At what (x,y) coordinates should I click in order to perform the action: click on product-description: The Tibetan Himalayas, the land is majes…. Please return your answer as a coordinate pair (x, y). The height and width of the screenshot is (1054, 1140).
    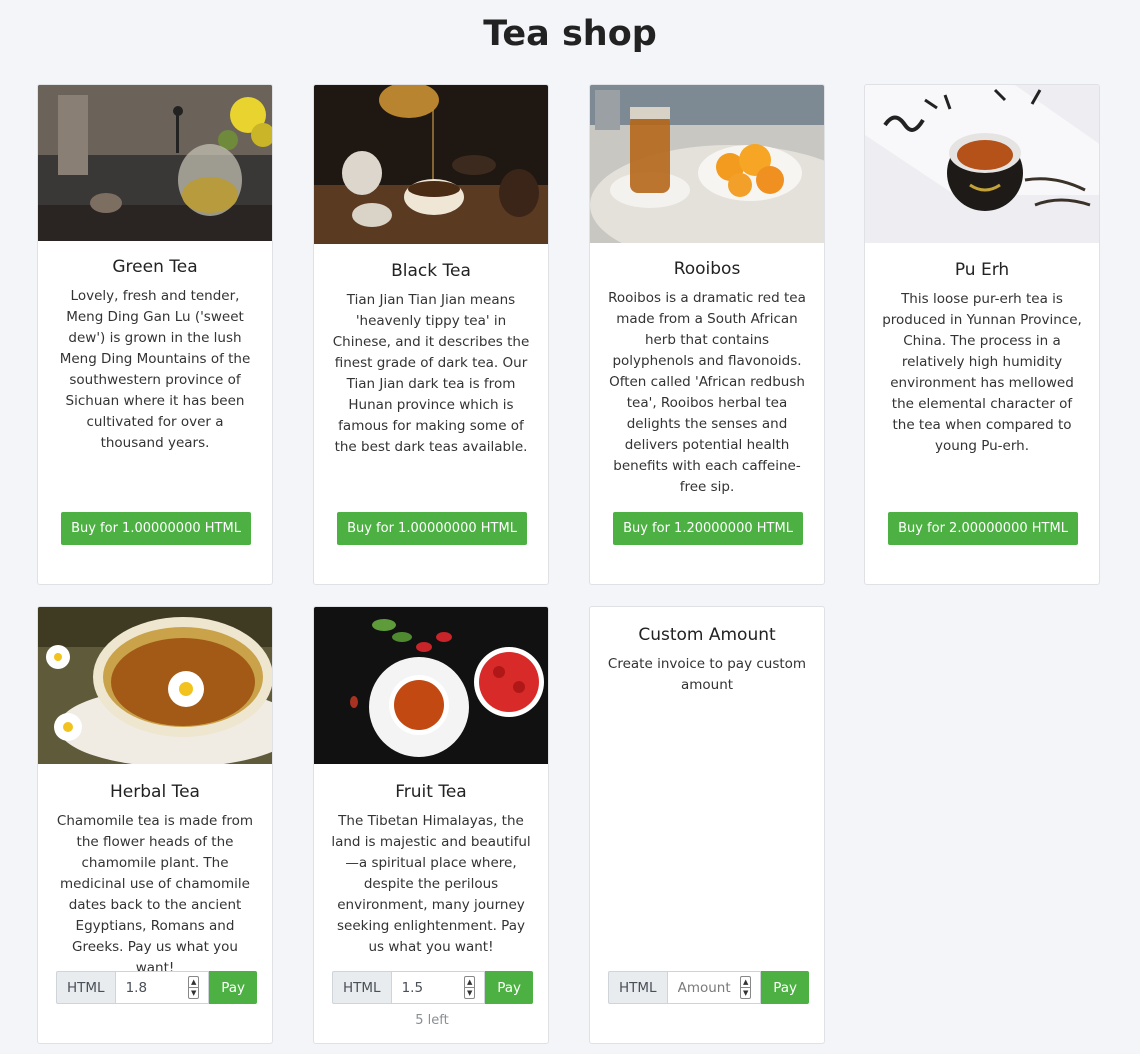
    Looking at the image, I should click on (431, 884).